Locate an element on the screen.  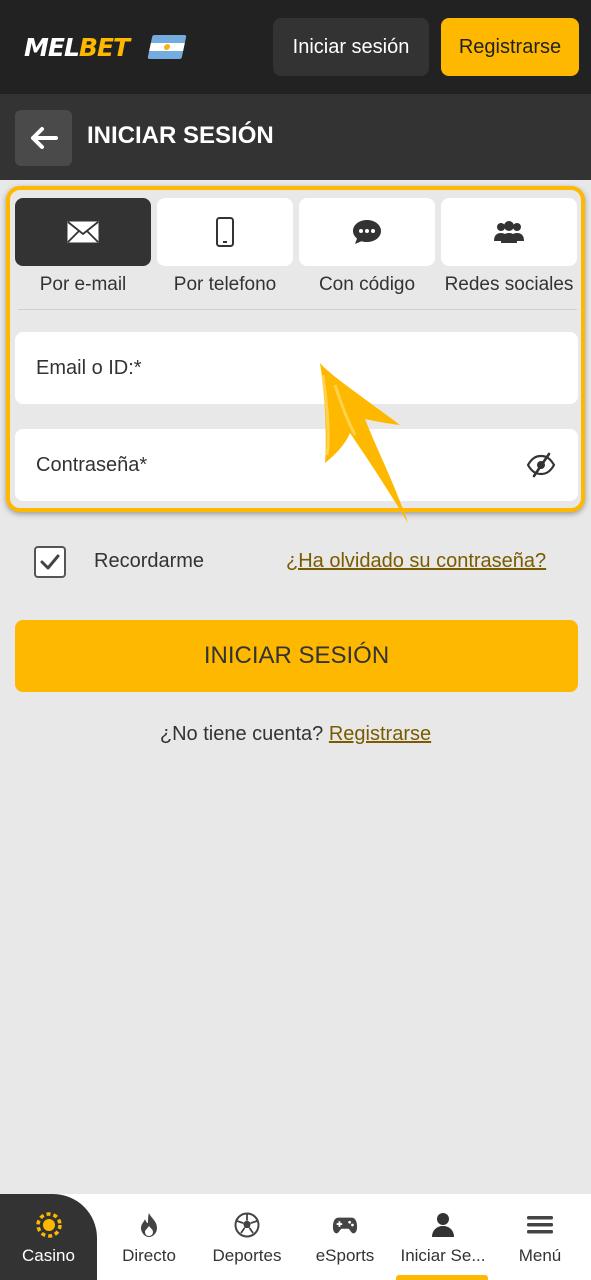
no-account-text: ¿No tiene cuenta? is located at coordinates (241, 734).